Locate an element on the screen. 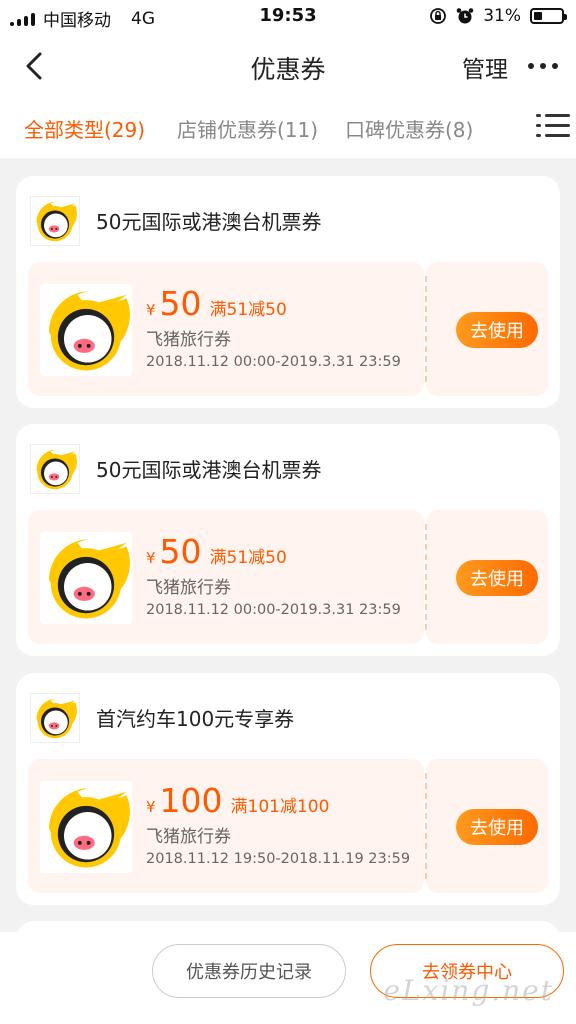 This screenshot has width=576, height=1024. alarm-icon is located at coordinates (465, 16).